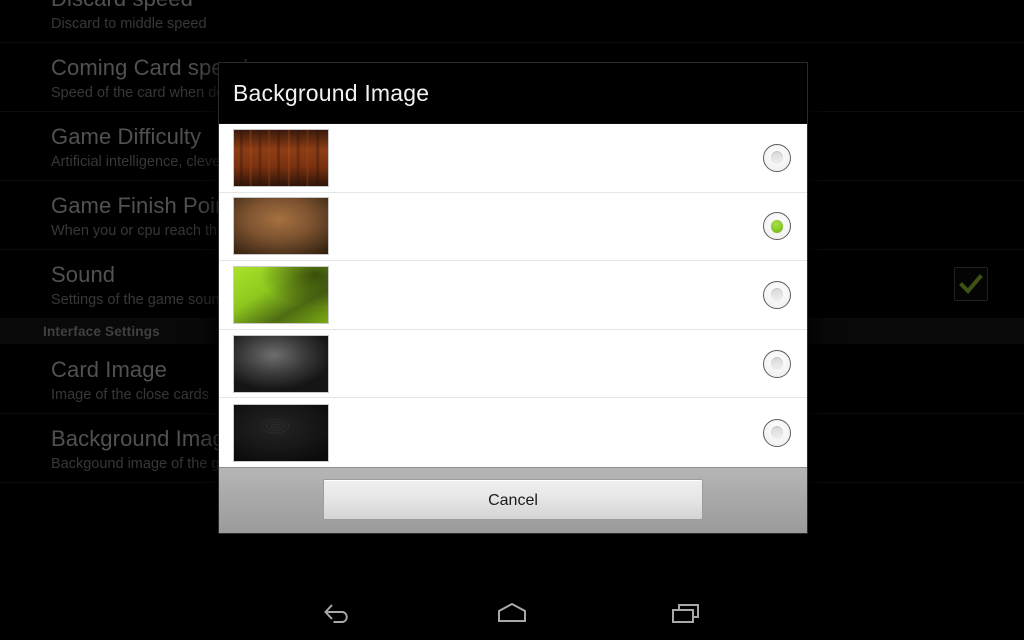  I want to click on checkmark-icon, so click(971, 284).